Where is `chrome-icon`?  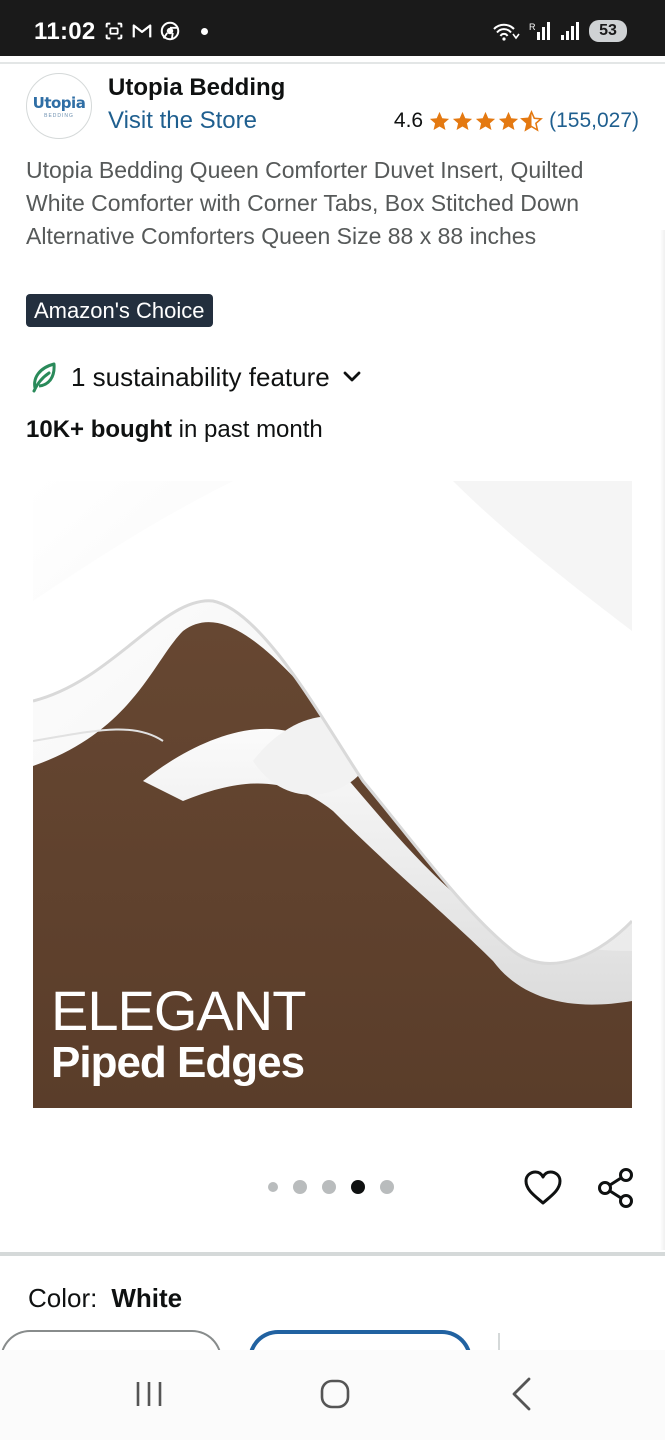
chrome-icon is located at coordinates (170, 31).